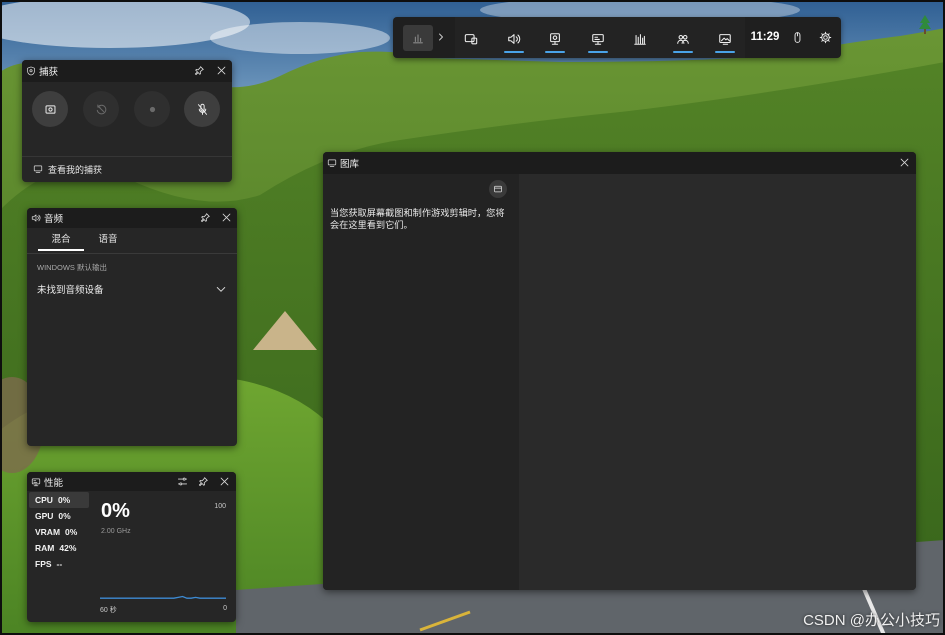 This screenshot has height=635, width=945. I want to click on metric-value: --, so click(59, 564).